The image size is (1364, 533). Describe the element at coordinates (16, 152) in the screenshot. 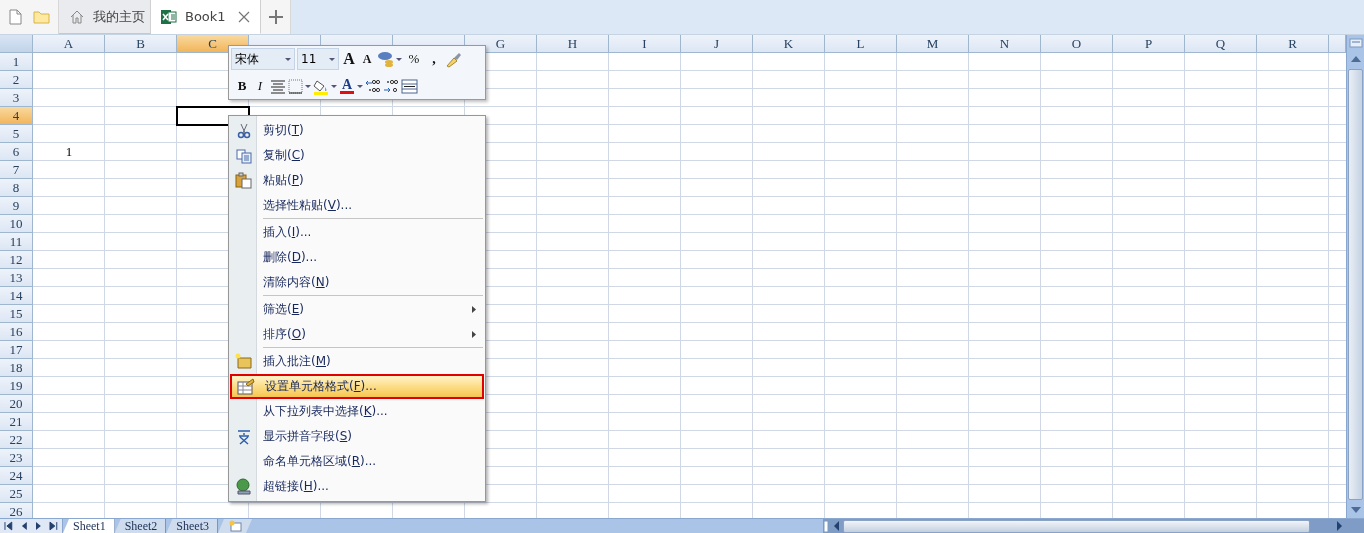

I see `row-header: 6` at that location.